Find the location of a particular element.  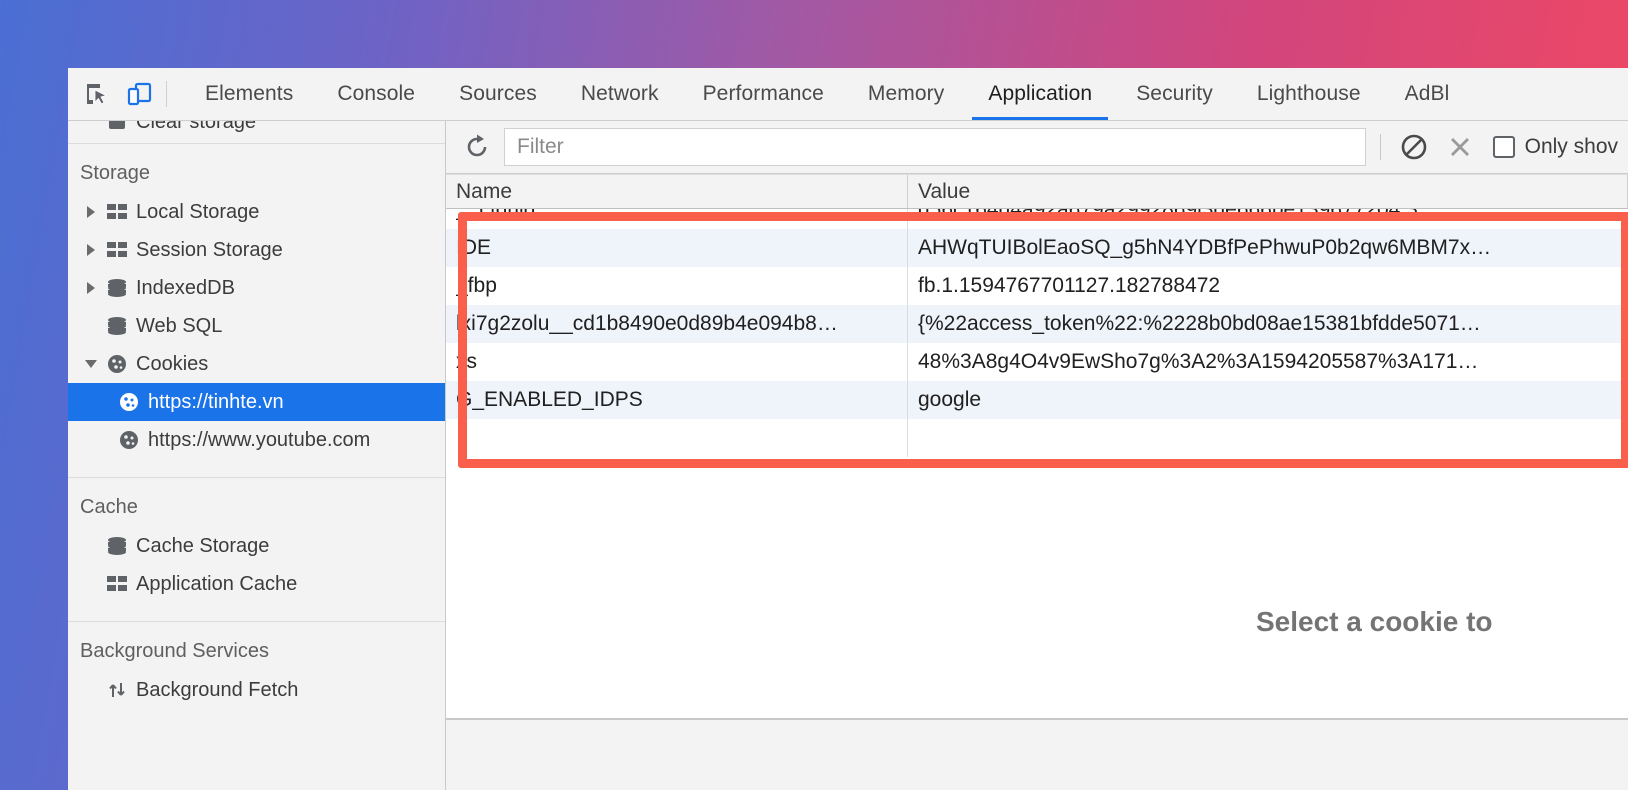

sidebar-item-label: Clear storage is located at coordinates (196, 127).